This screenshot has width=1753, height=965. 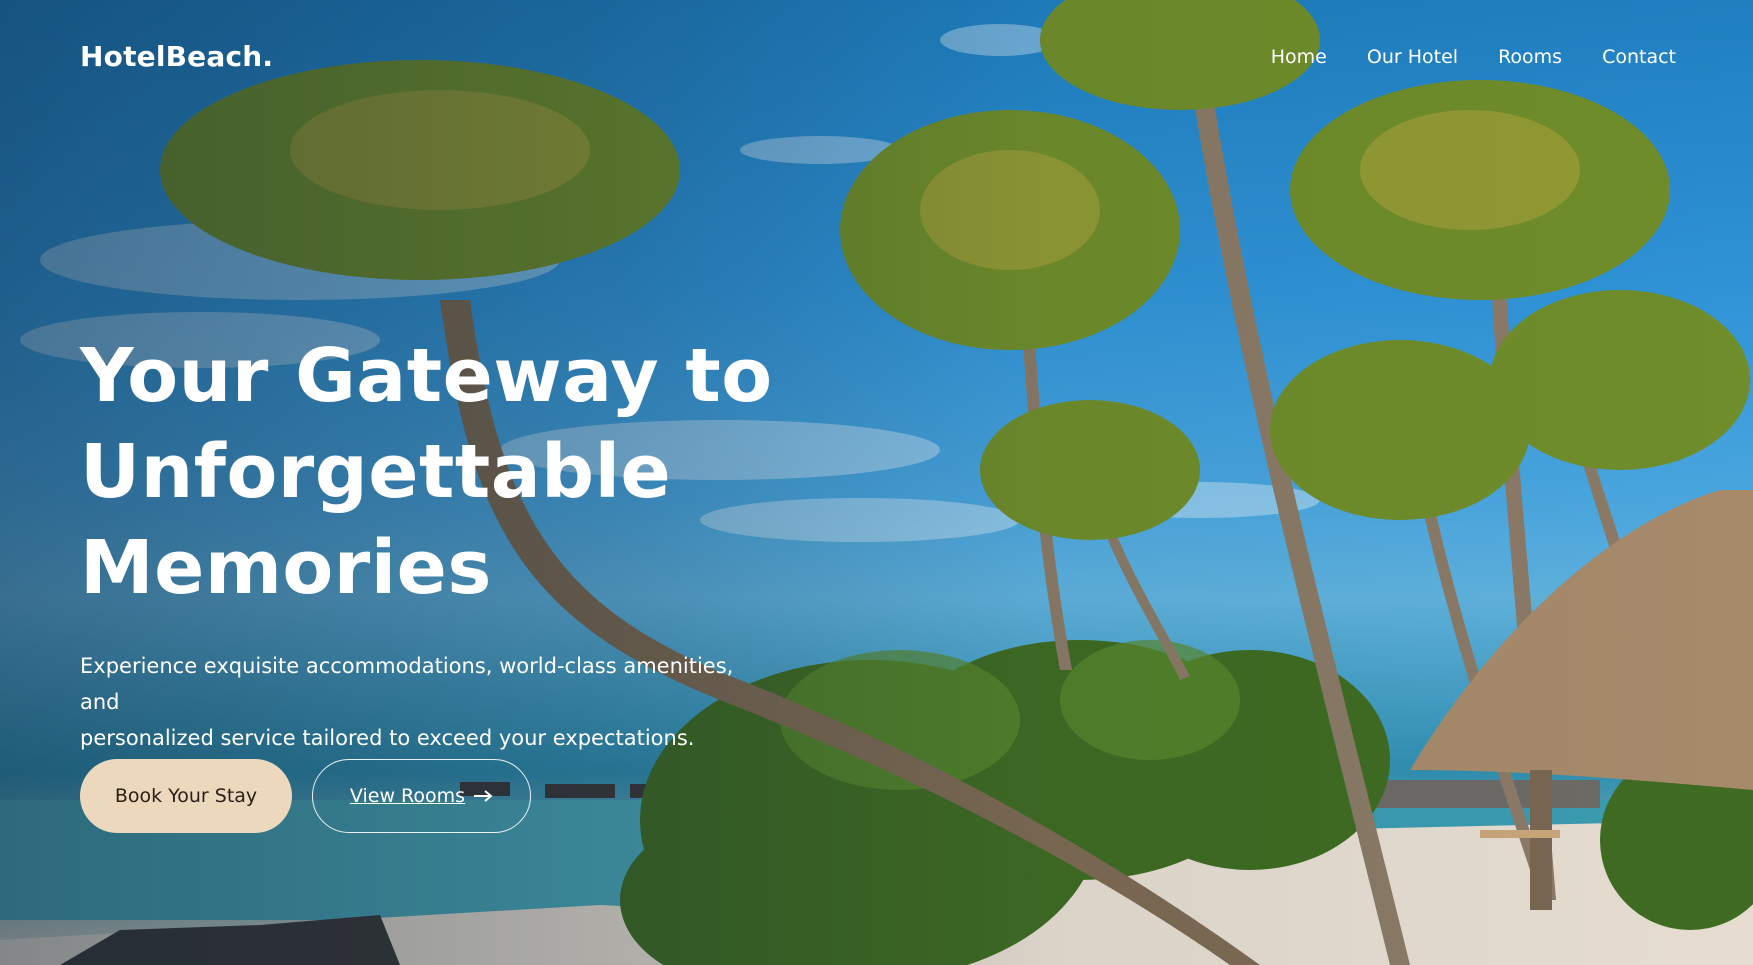 What do you see at coordinates (186, 796) in the screenshot?
I see `book-your-stay-button: Book Your Stay` at bounding box center [186, 796].